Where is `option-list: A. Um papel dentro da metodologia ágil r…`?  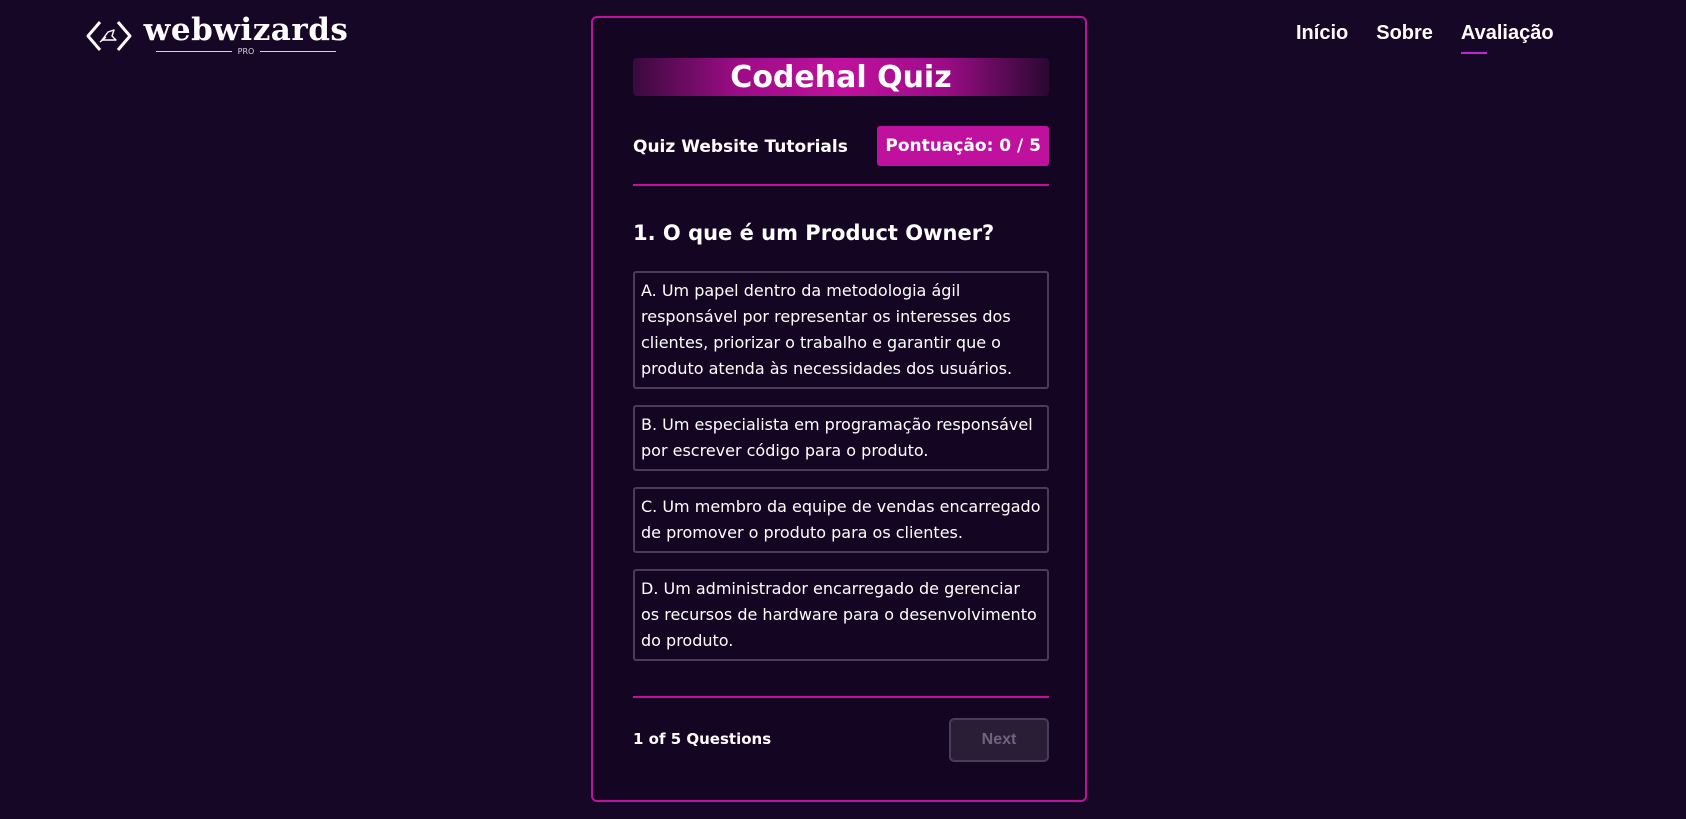
option-list: A. Um papel dentro da metodologia ágil r… is located at coordinates (841, 474).